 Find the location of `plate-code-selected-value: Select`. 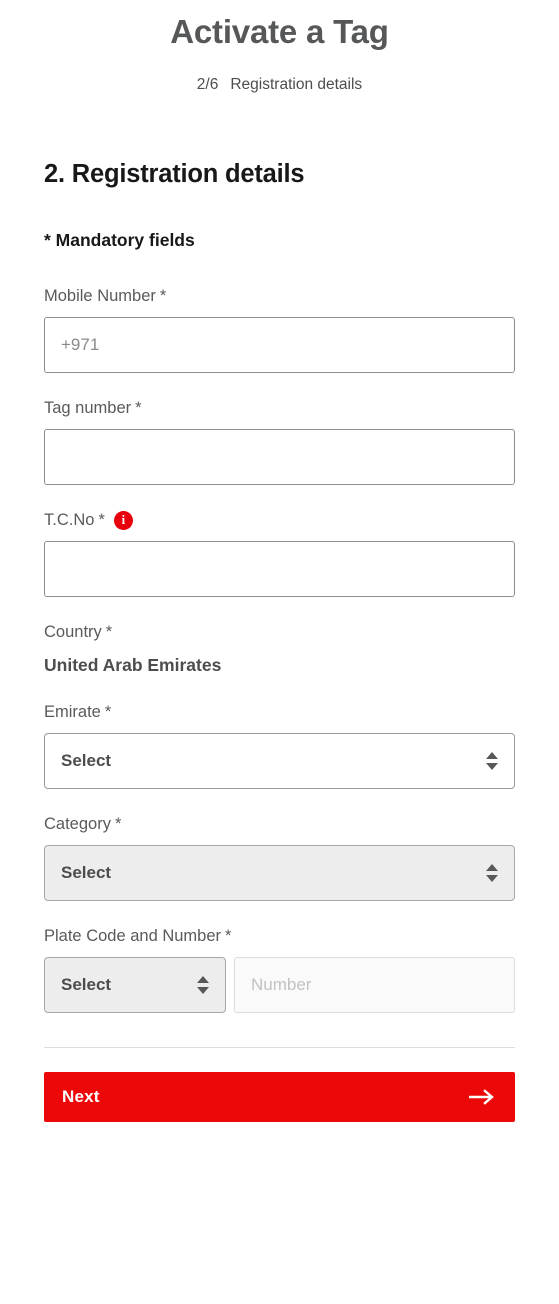

plate-code-selected-value: Select is located at coordinates (86, 984).